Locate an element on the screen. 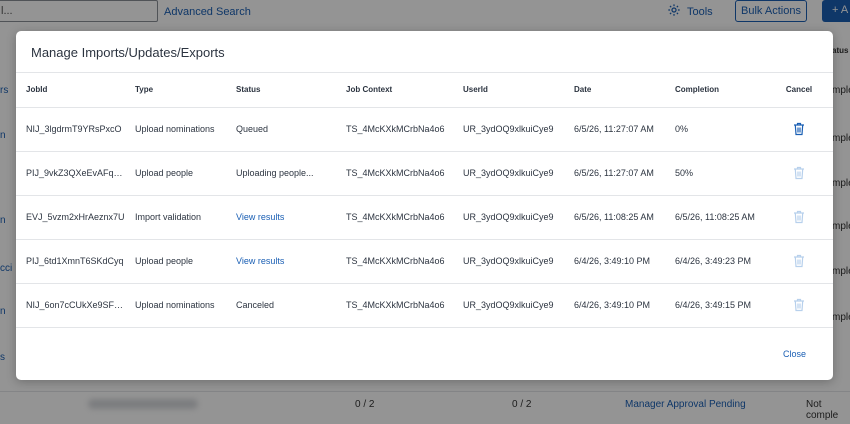  column-header-cancel: Cancel is located at coordinates (799, 90).